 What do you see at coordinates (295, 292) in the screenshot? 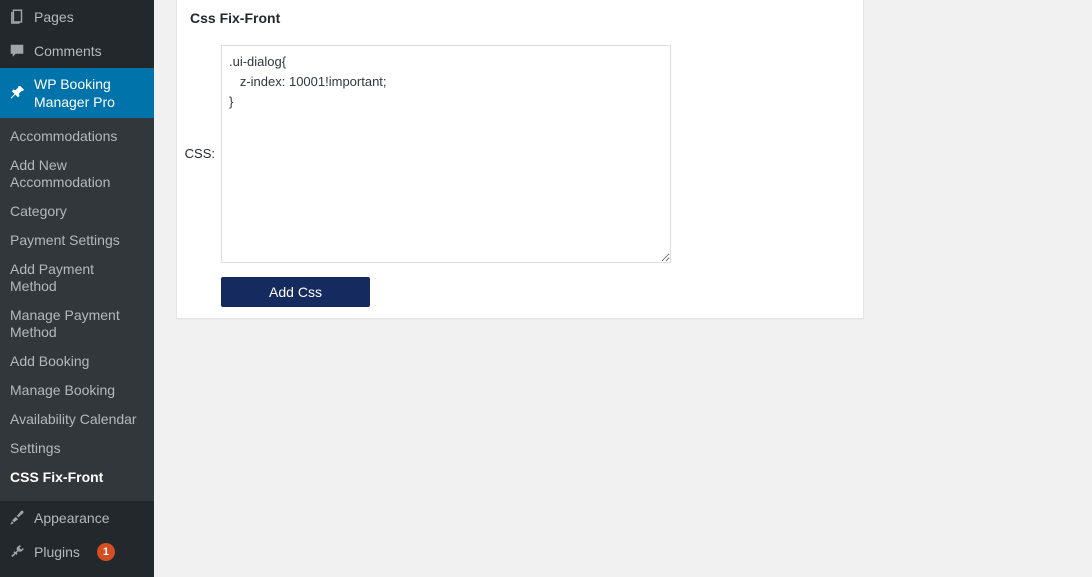
I see `add-css-button: Add Css` at bounding box center [295, 292].